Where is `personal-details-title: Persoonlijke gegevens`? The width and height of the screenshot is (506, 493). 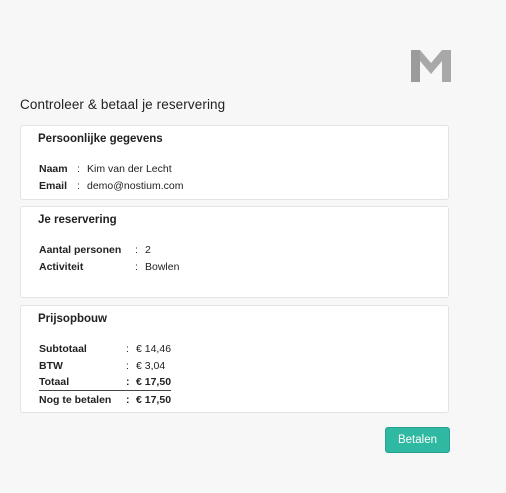 personal-details-title: Persoonlijke gegevens is located at coordinates (100, 139).